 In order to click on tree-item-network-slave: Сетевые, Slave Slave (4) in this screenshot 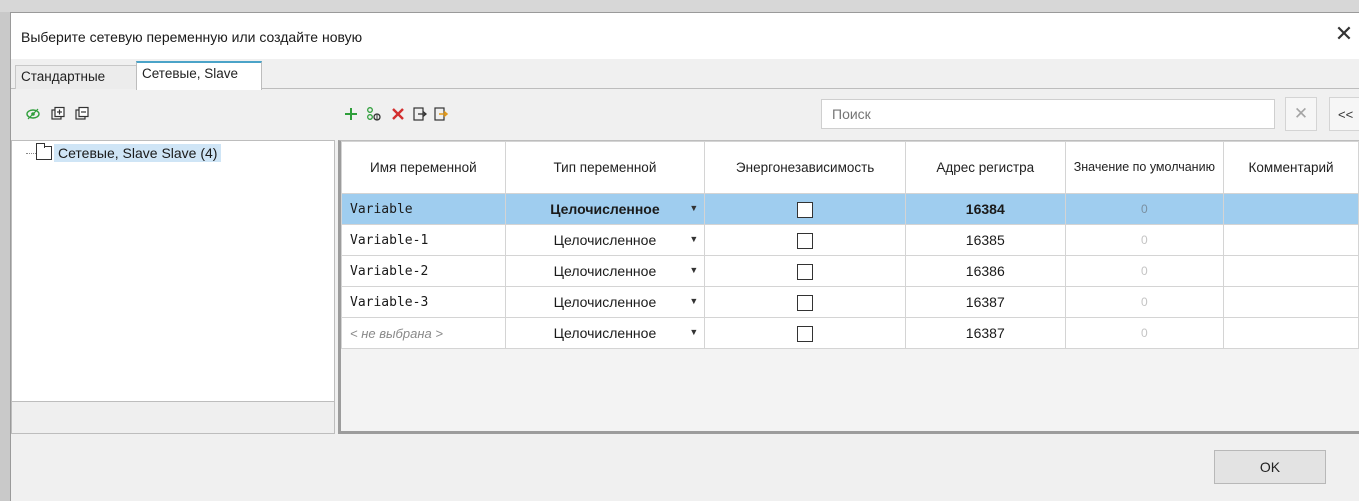, I will do `click(138, 153)`.